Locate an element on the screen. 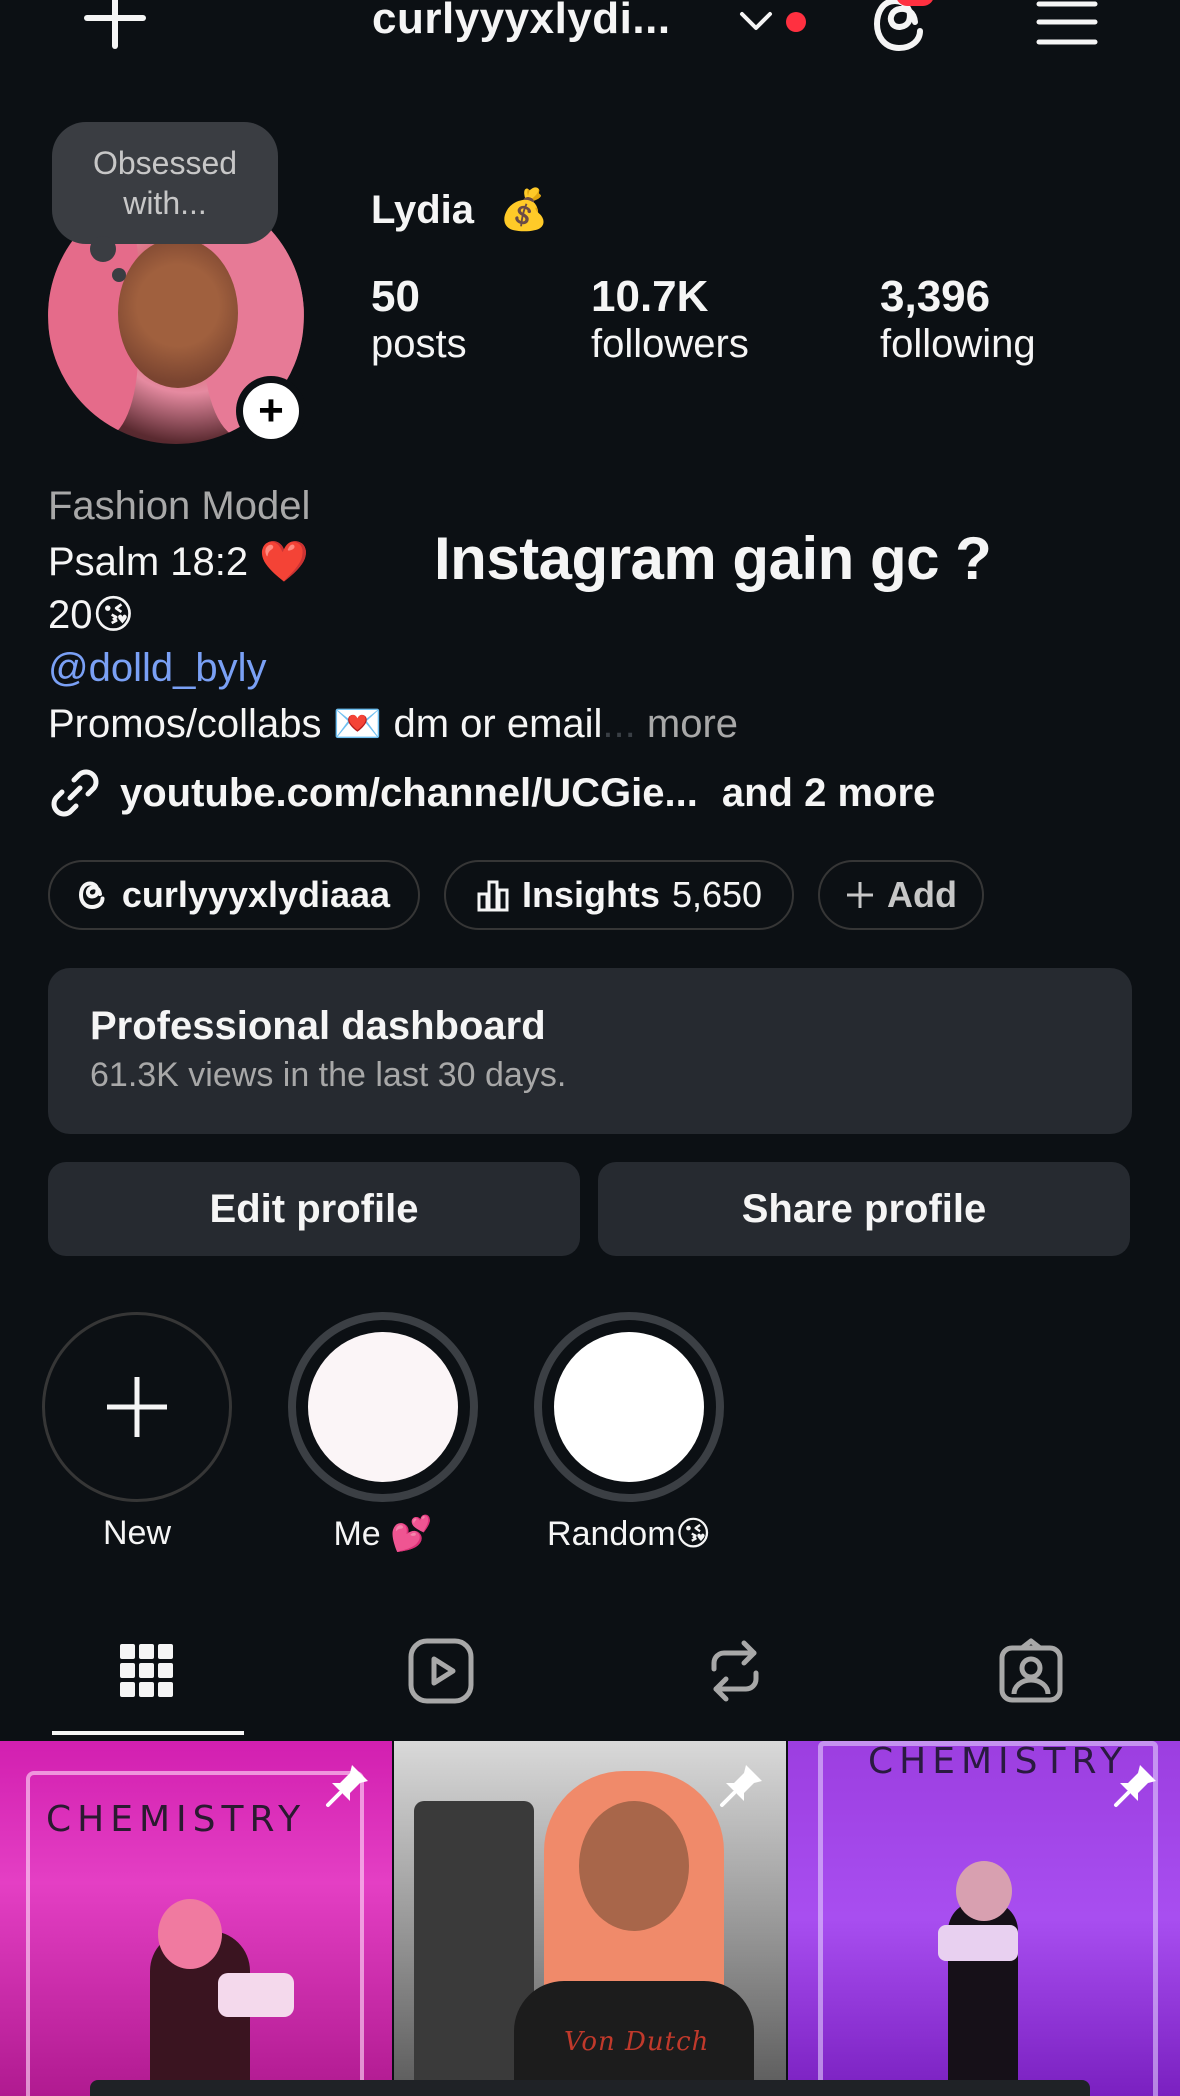  chevron-down-icon is located at coordinates (756, 21).